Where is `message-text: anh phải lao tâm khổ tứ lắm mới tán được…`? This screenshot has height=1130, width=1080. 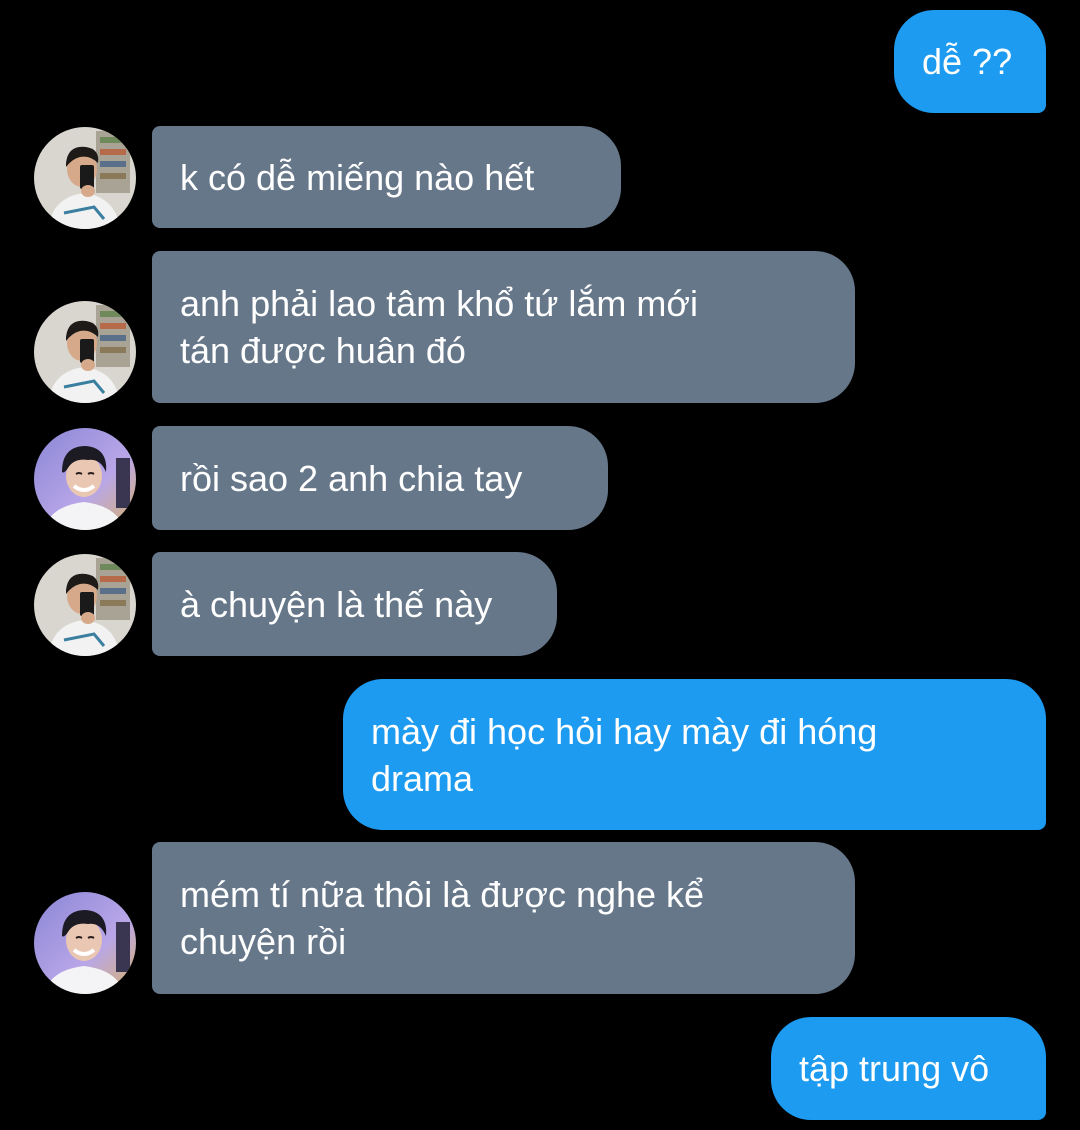
message-text: anh phải lao tâm khổ tứ lắm mới tán được… is located at coordinates (439, 327).